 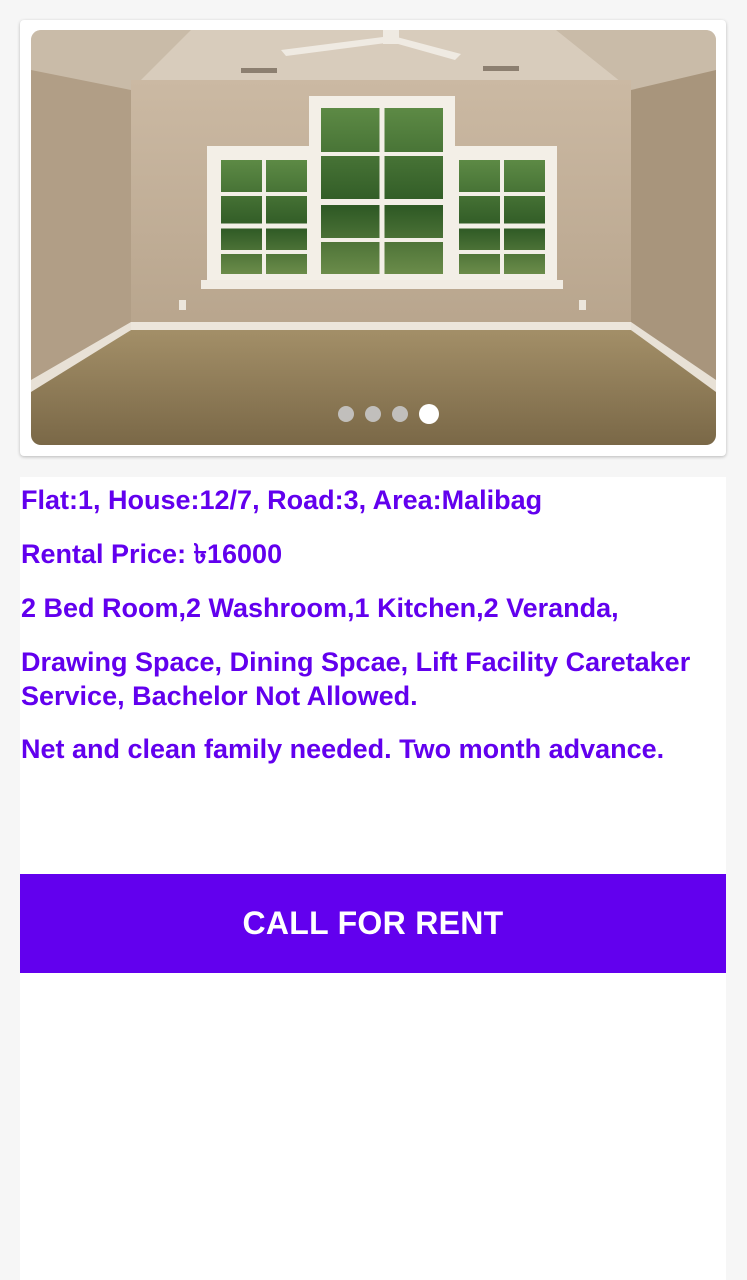 What do you see at coordinates (152, 554) in the screenshot?
I see `listing-rent: Rental Price: ৳16000` at bounding box center [152, 554].